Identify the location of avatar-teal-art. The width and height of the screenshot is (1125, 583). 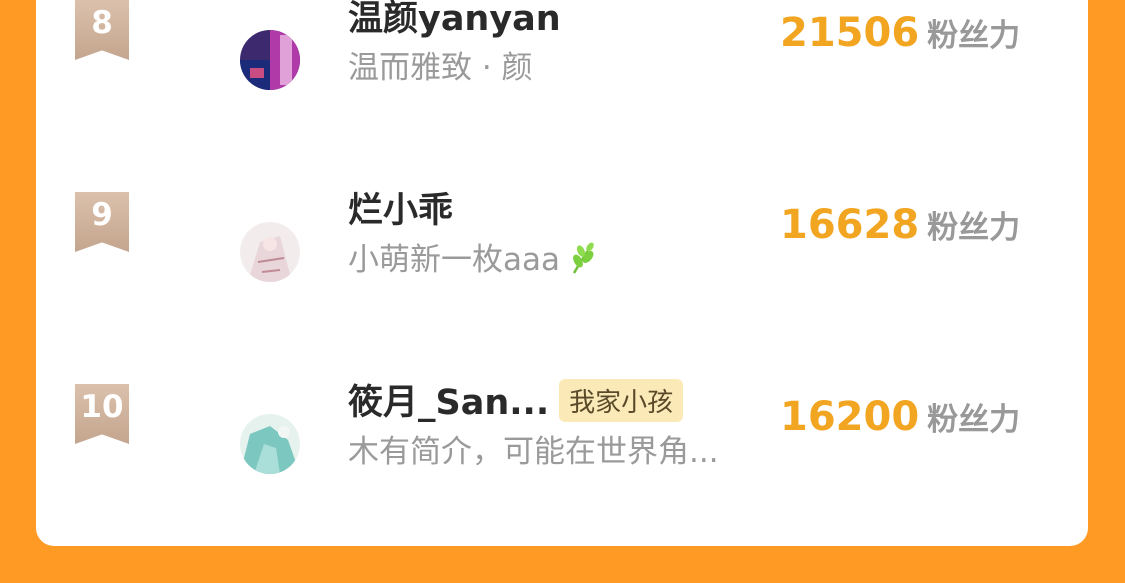
(270, 444).